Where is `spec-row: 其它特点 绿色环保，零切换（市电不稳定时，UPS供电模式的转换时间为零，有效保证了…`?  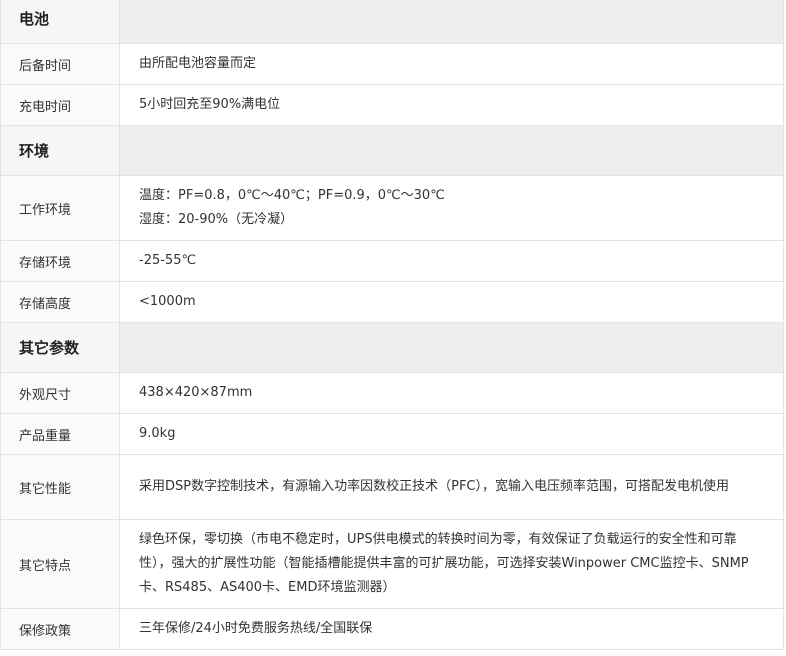
spec-row: 其它特点 绿色环保，零切换（市电不稳定时，UPS供电模式的转换时间为零，有效保证了… is located at coordinates (392, 564).